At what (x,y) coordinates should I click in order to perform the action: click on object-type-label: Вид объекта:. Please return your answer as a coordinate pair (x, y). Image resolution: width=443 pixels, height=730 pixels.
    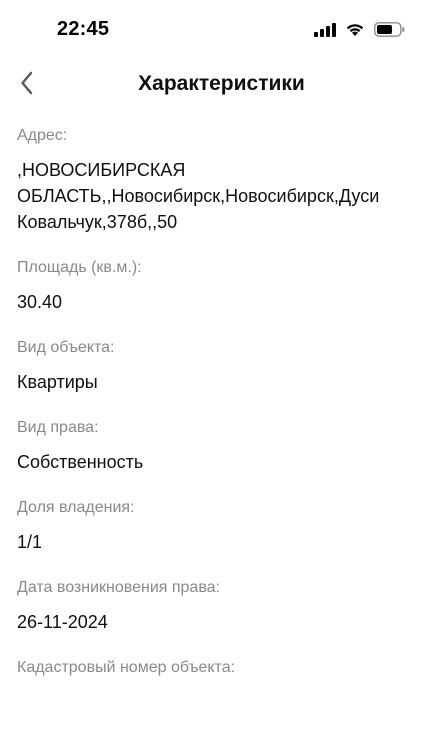
    Looking at the image, I should click on (66, 347).